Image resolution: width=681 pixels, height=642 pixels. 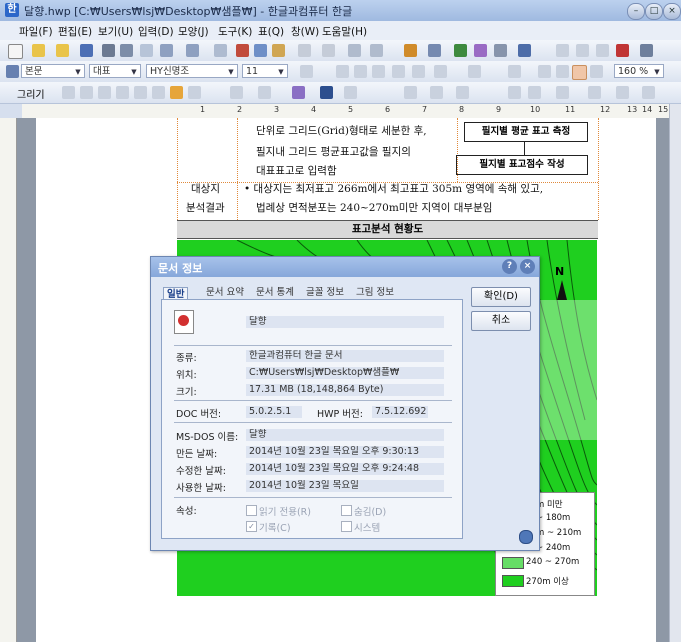 What do you see at coordinates (594, 92) in the screenshot?
I see `rotate-icon` at bounding box center [594, 92].